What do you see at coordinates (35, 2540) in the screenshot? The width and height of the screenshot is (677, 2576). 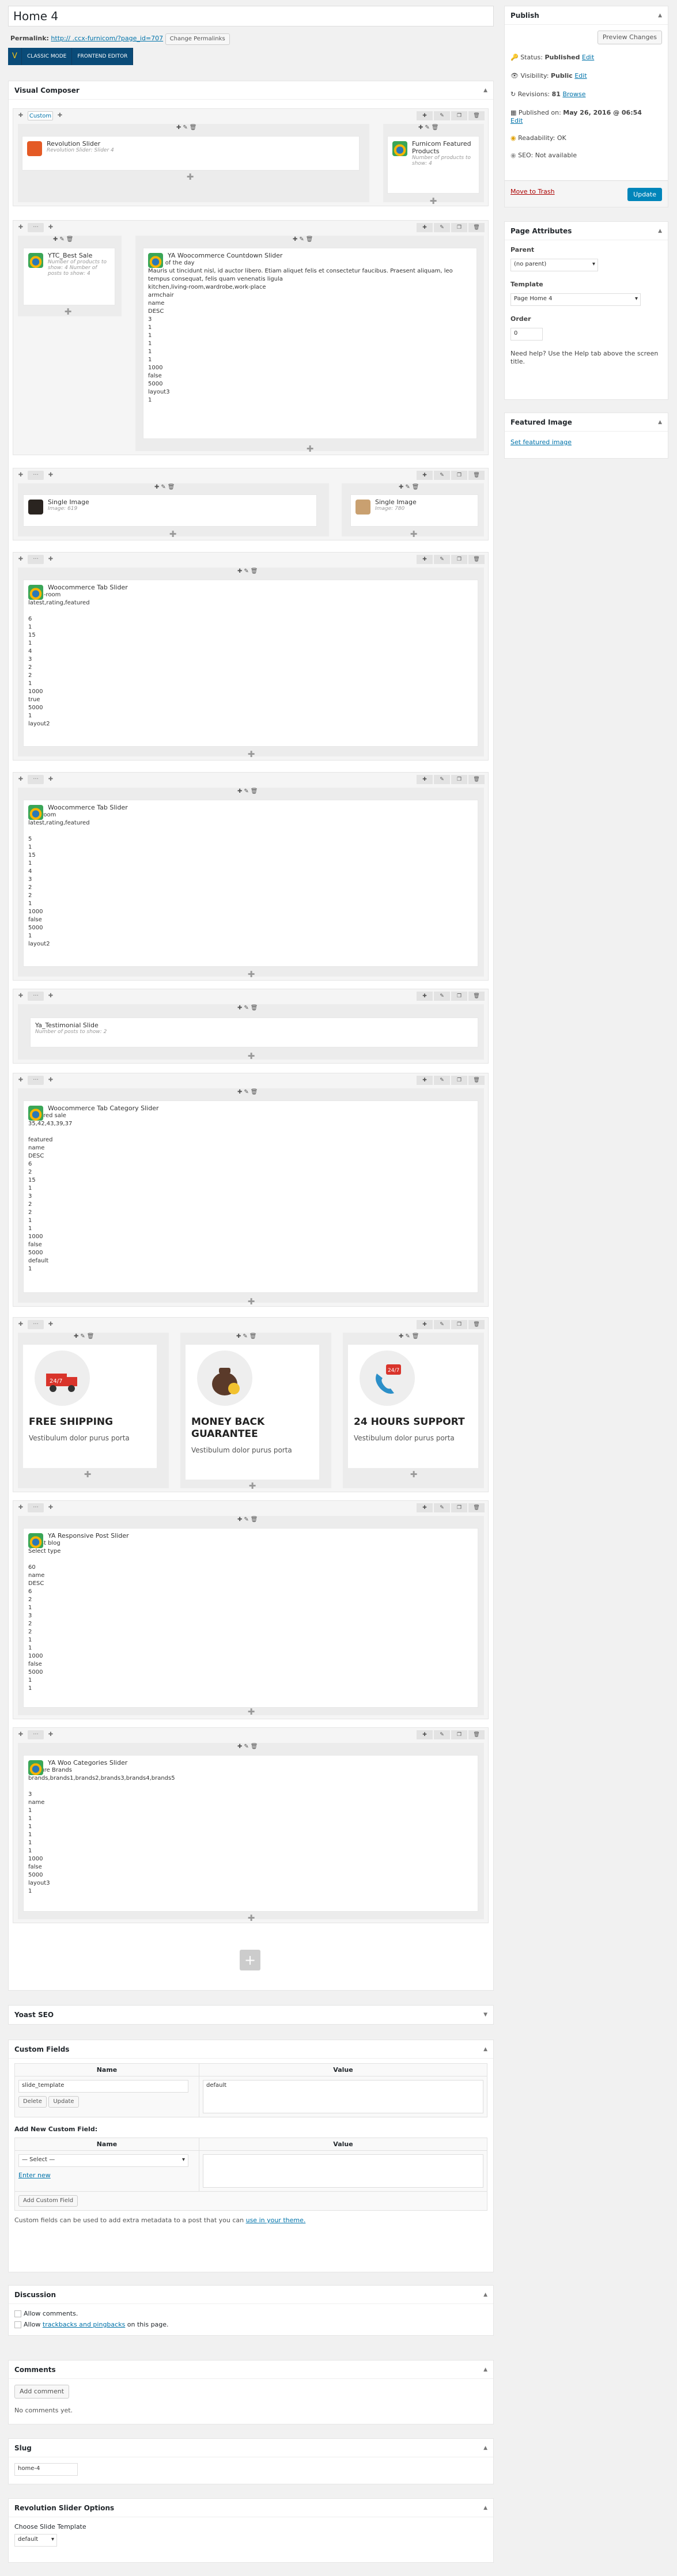 I see `slide-template-select: default ▾` at bounding box center [35, 2540].